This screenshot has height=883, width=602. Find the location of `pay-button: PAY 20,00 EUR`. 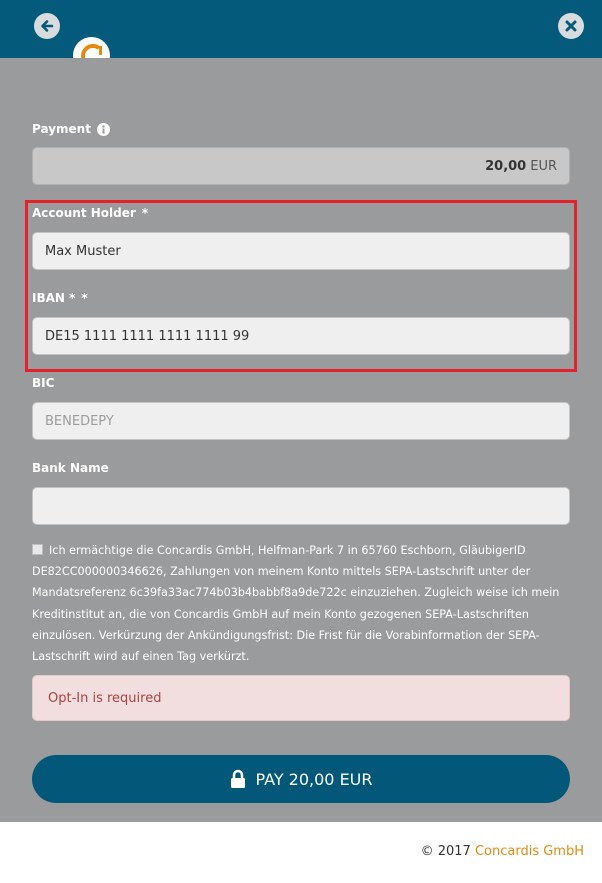

pay-button: PAY 20,00 EUR is located at coordinates (301, 779).